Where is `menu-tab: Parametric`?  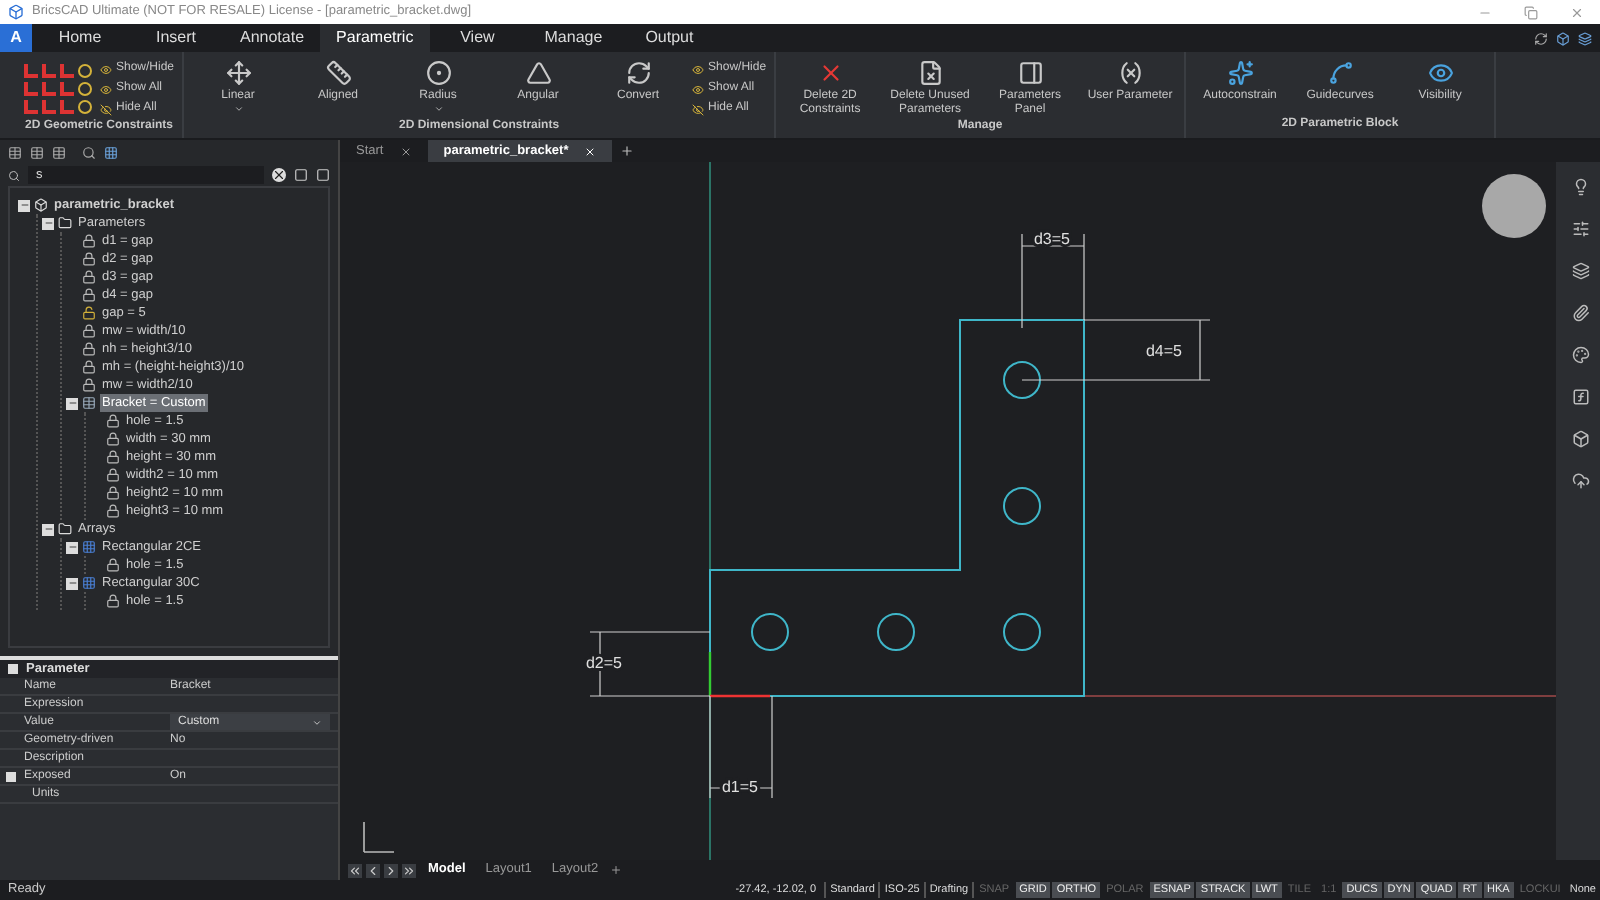 menu-tab: Parametric is located at coordinates (375, 38).